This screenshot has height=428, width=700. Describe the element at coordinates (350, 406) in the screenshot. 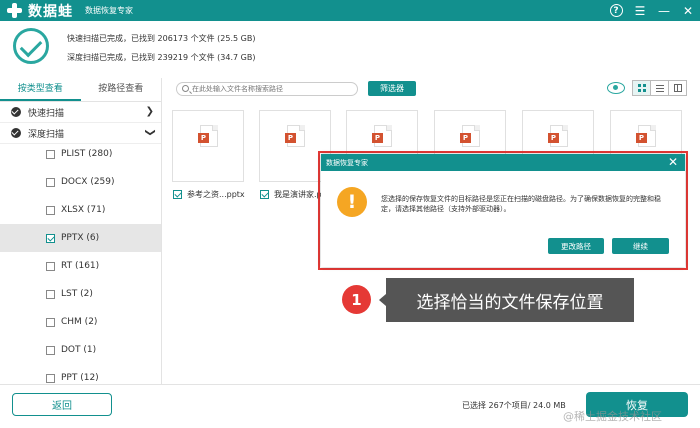

I see `footer-bar: 返回 已选择 267个项目/ 24.0 MB 恢复 @稀土掘金技术社区` at that location.